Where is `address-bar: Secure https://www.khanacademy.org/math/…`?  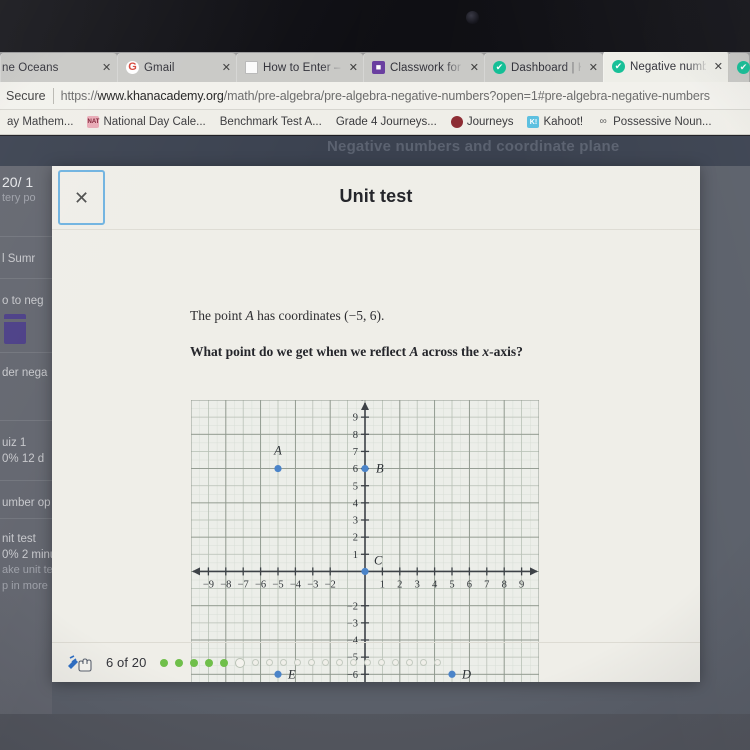
address-bar: Secure https://www.khanacademy.org/math/… is located at coordinates (375, 96).